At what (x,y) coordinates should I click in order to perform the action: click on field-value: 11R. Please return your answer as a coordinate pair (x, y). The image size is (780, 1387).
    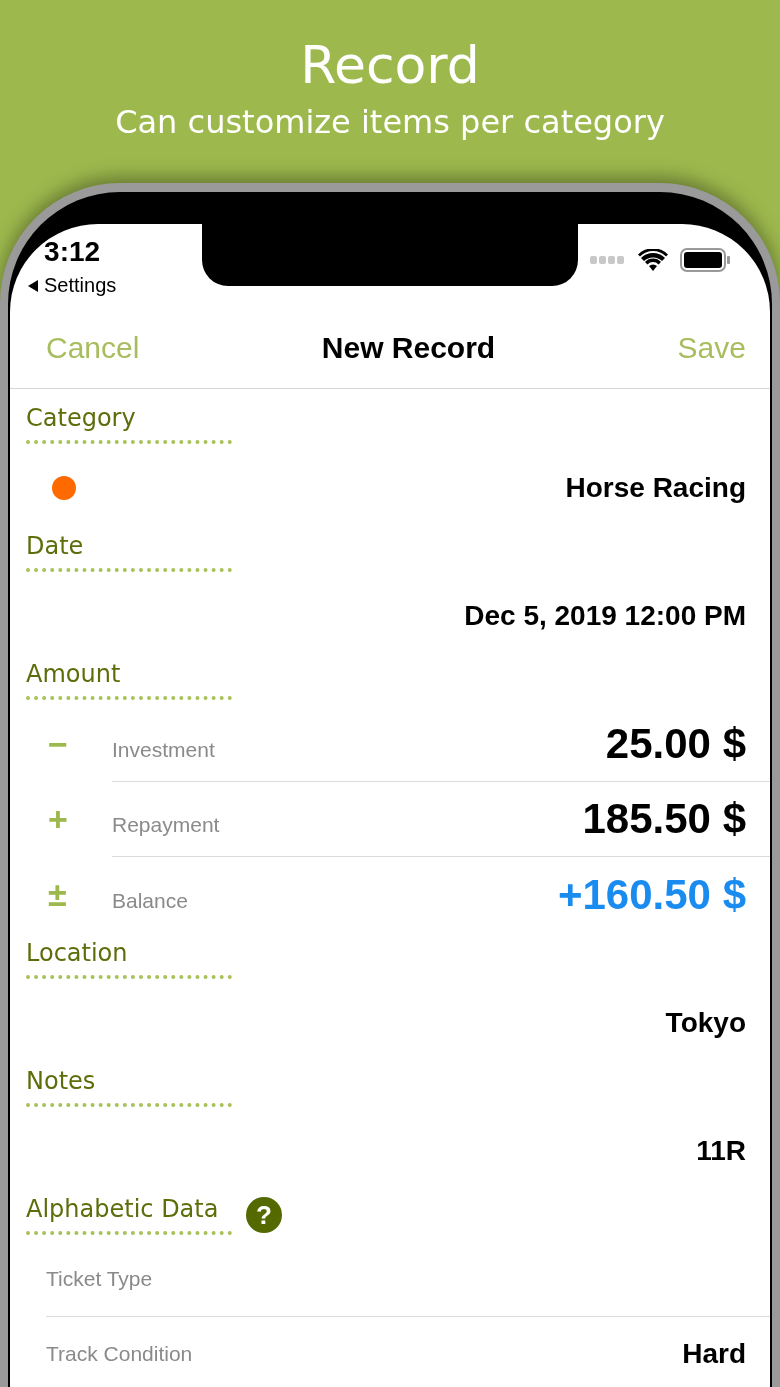
    Looking at the image, I should click on (721, 1151).